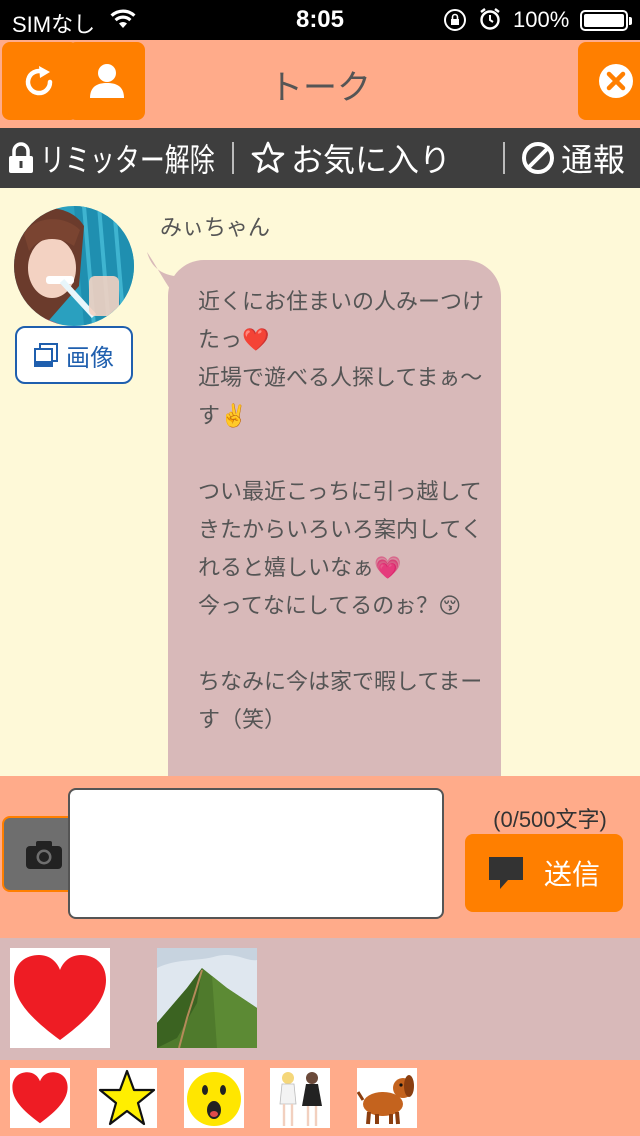 The height and width of the screenshot is (1136, 640). What do you see at coordinates (21, 157) in the screenshot?
I see `lock-icon` at bounding box center [21, 157].